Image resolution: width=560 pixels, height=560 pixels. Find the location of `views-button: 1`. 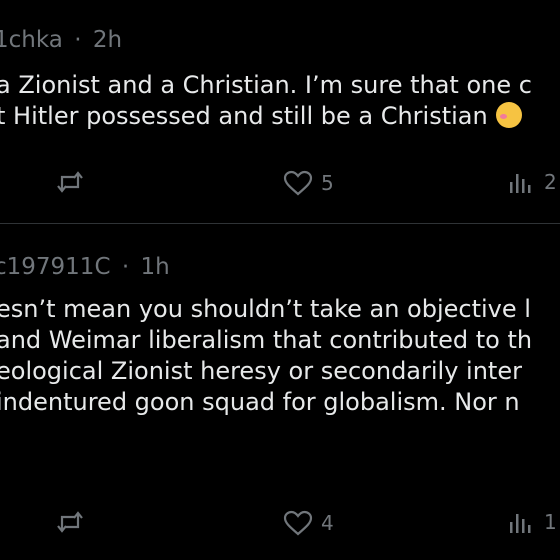

views-button: 1 is located at coordinates (532, 522).